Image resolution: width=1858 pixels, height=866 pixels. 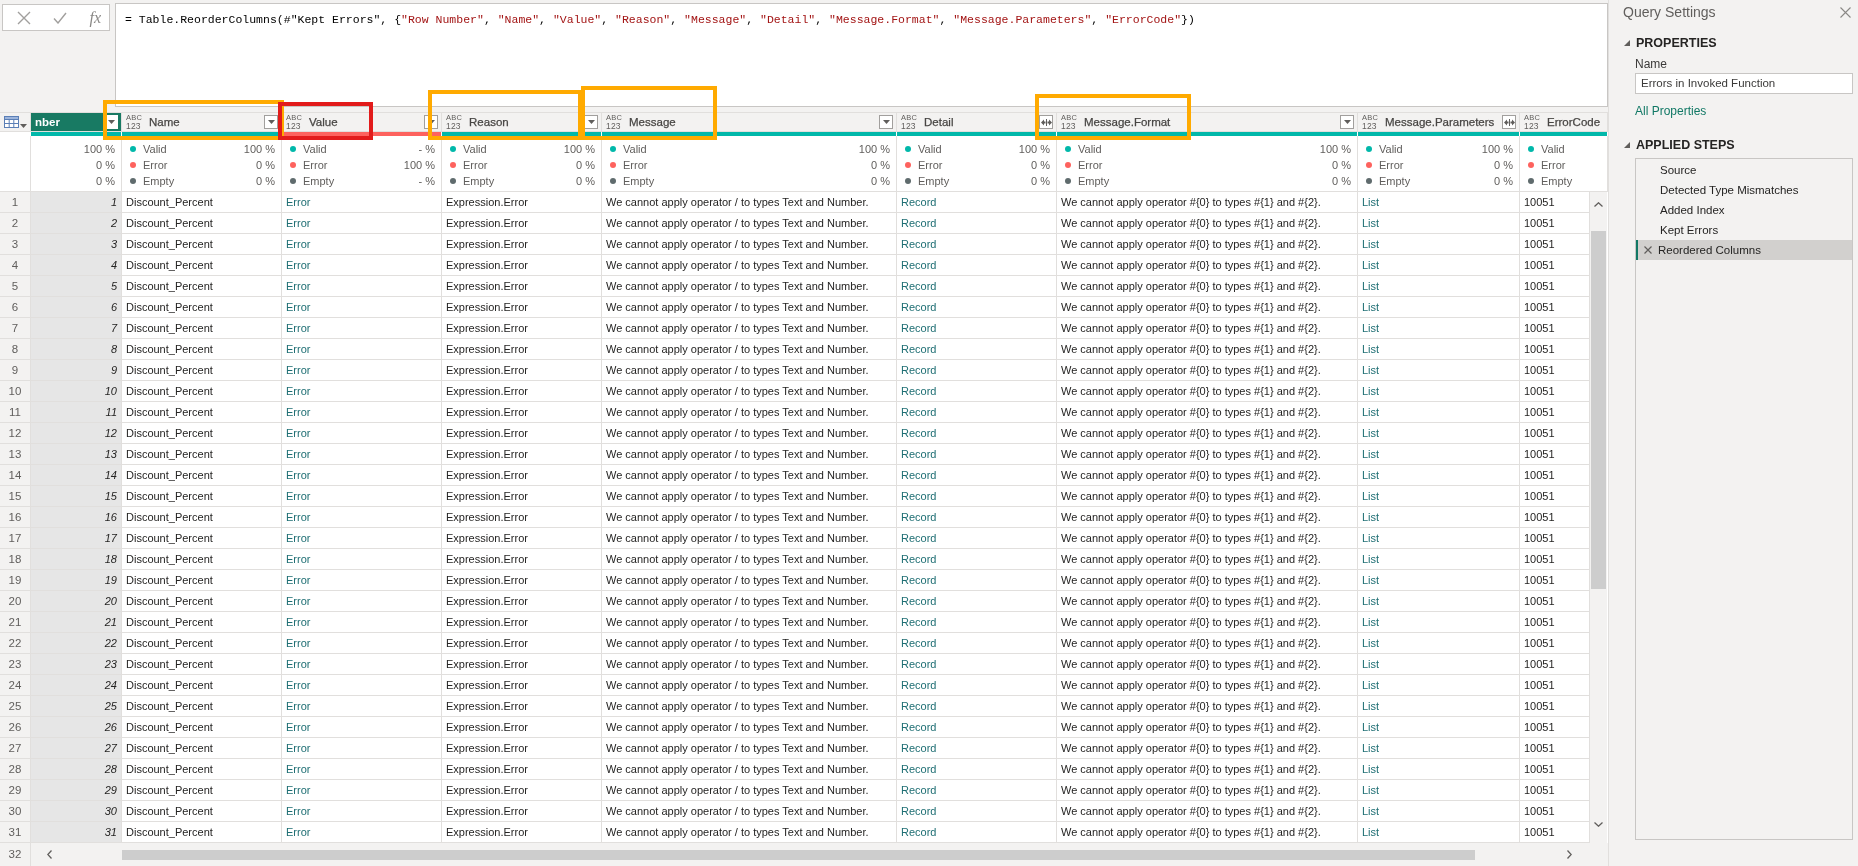 I want to click on step-item: Added Index, so click(x=1744, y=210).